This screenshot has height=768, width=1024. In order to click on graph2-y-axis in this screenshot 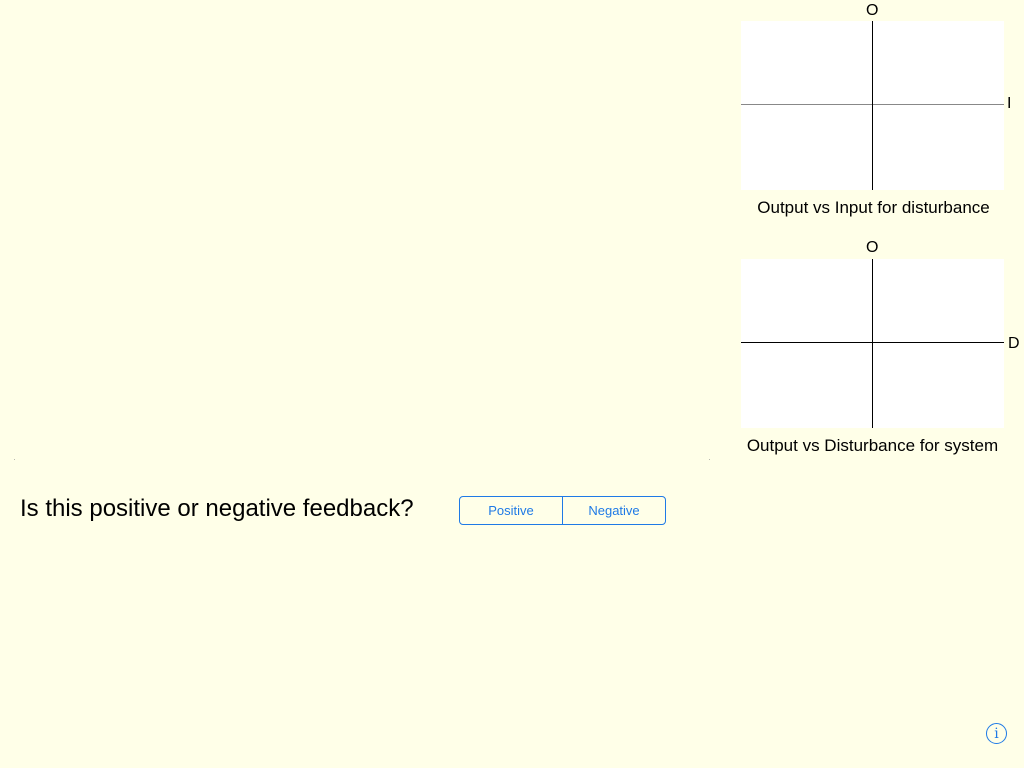, I will do `click(872, 343)`.